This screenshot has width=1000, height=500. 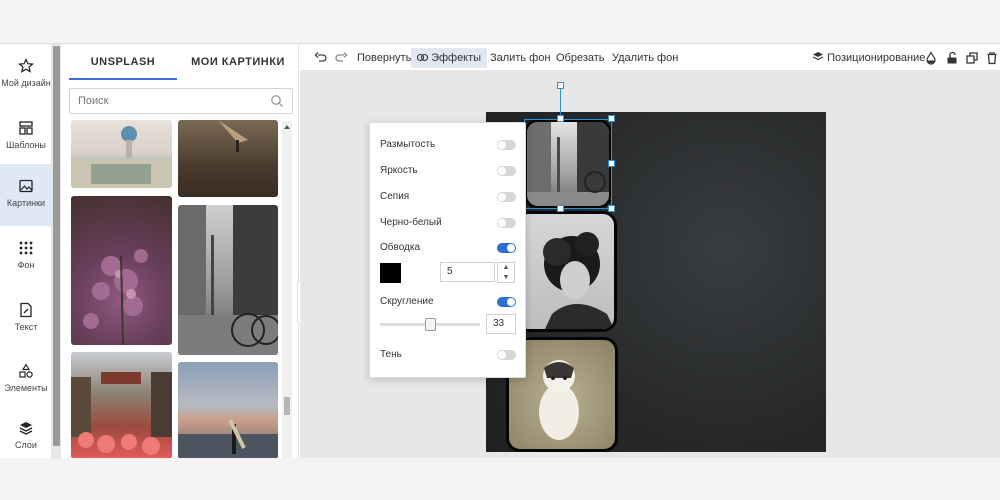 What do you see at coordinates (287, 127) in the screenshot?
I see `scroll-up-arrow-icon` at bounding box center [287, 127].